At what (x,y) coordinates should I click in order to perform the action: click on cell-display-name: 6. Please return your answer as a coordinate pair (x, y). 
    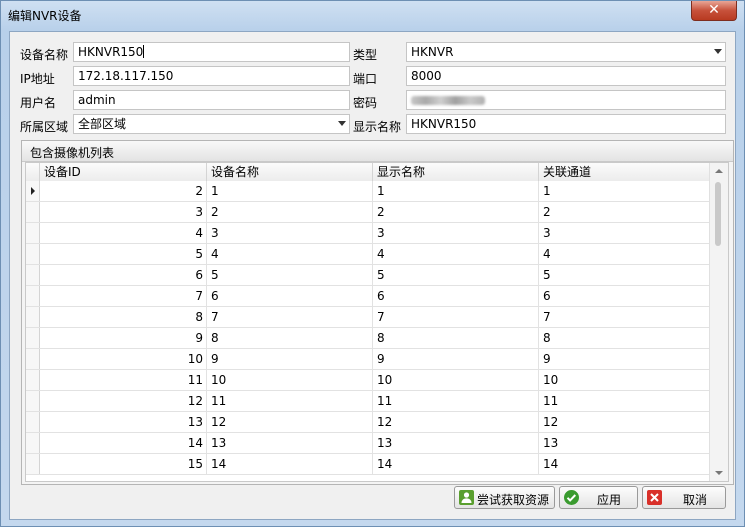
    Looking at the image, I should click on (456, 296).